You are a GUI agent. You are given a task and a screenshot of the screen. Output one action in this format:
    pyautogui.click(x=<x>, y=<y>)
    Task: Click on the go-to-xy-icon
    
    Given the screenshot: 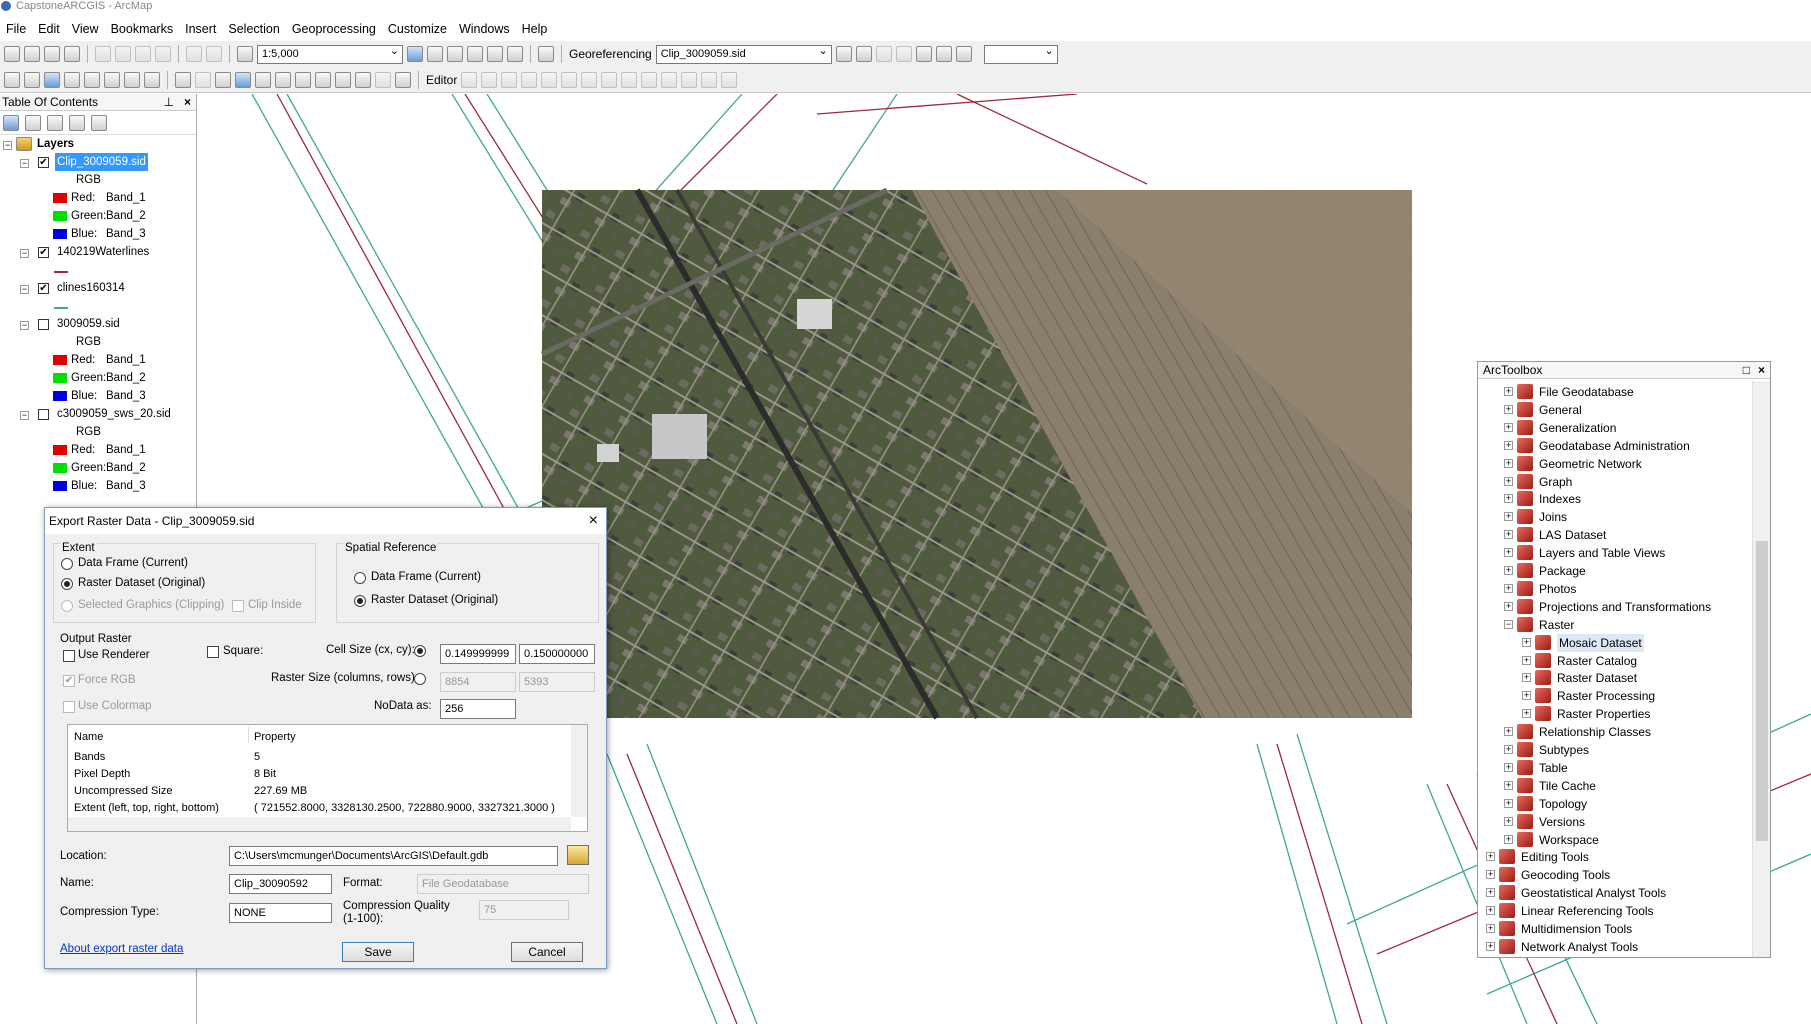 What is the action you would take?
    pyautogui.click(x=363, y=79)
    